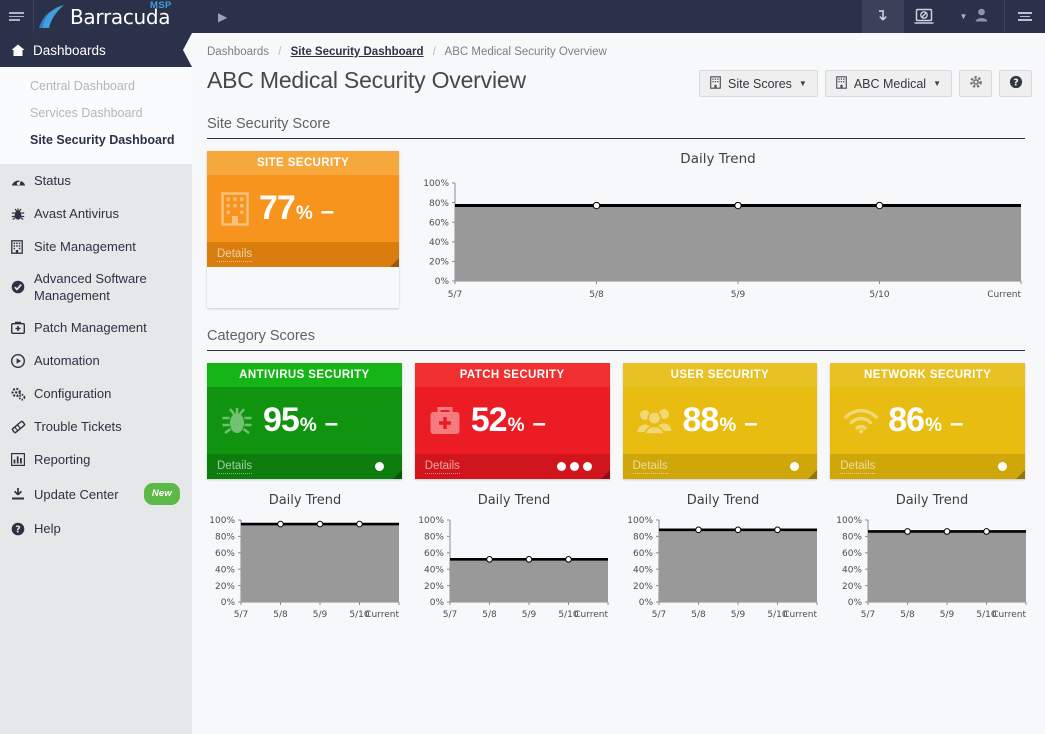 Image resolution: width=1045 pixels, height=734 pixels. What do you see at coordinates (974, 16) in the screenshot?
I see `user-account-menu: ▼` at bounding box center [974, 16].